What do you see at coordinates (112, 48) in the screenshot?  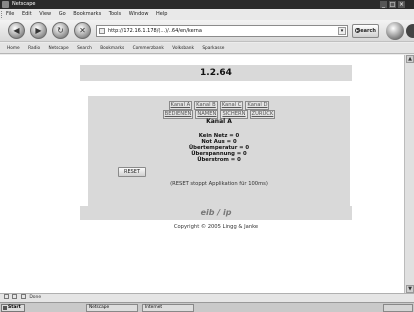 I see `bookmark-bookmarks: Bookmarks` at bounding box center [112, 48].